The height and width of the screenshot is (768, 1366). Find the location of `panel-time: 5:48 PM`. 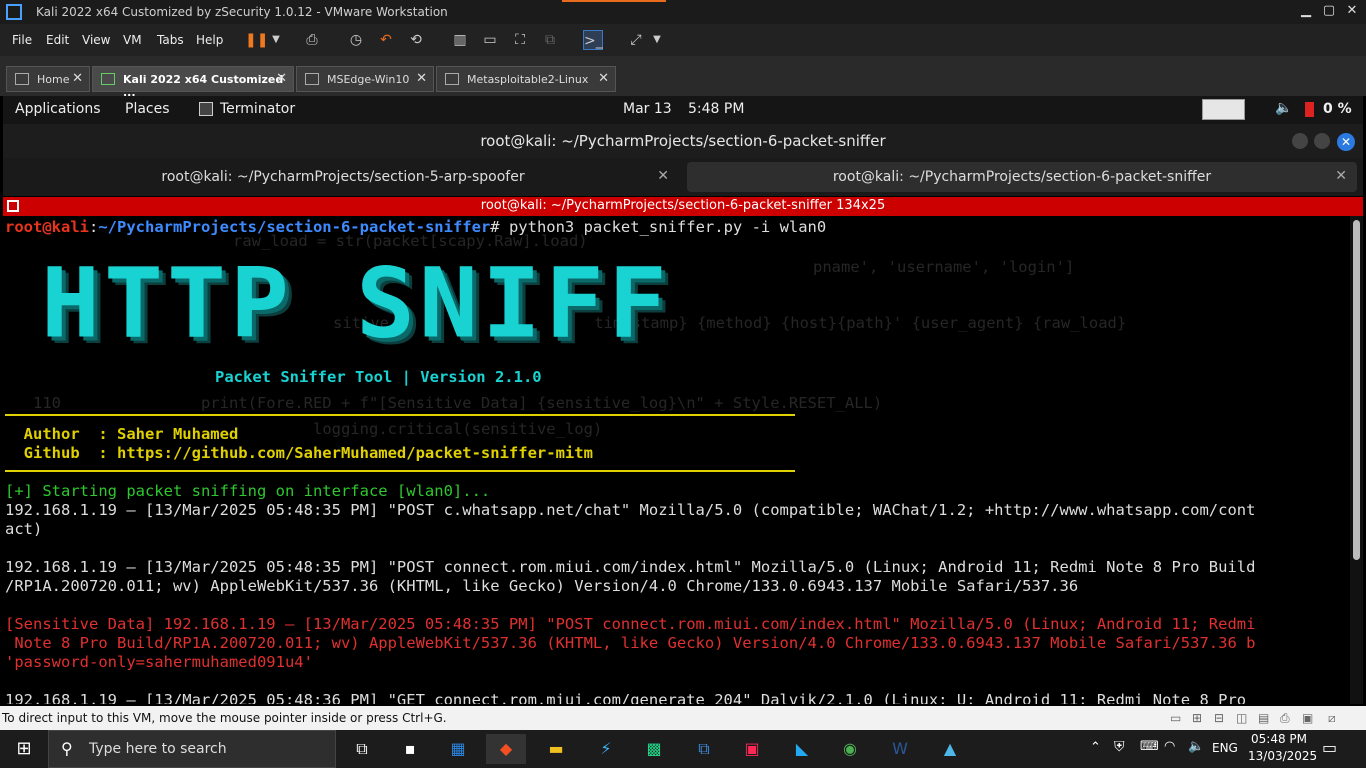

panel-time: 5:48 PM is located at coordinates (716, 109).